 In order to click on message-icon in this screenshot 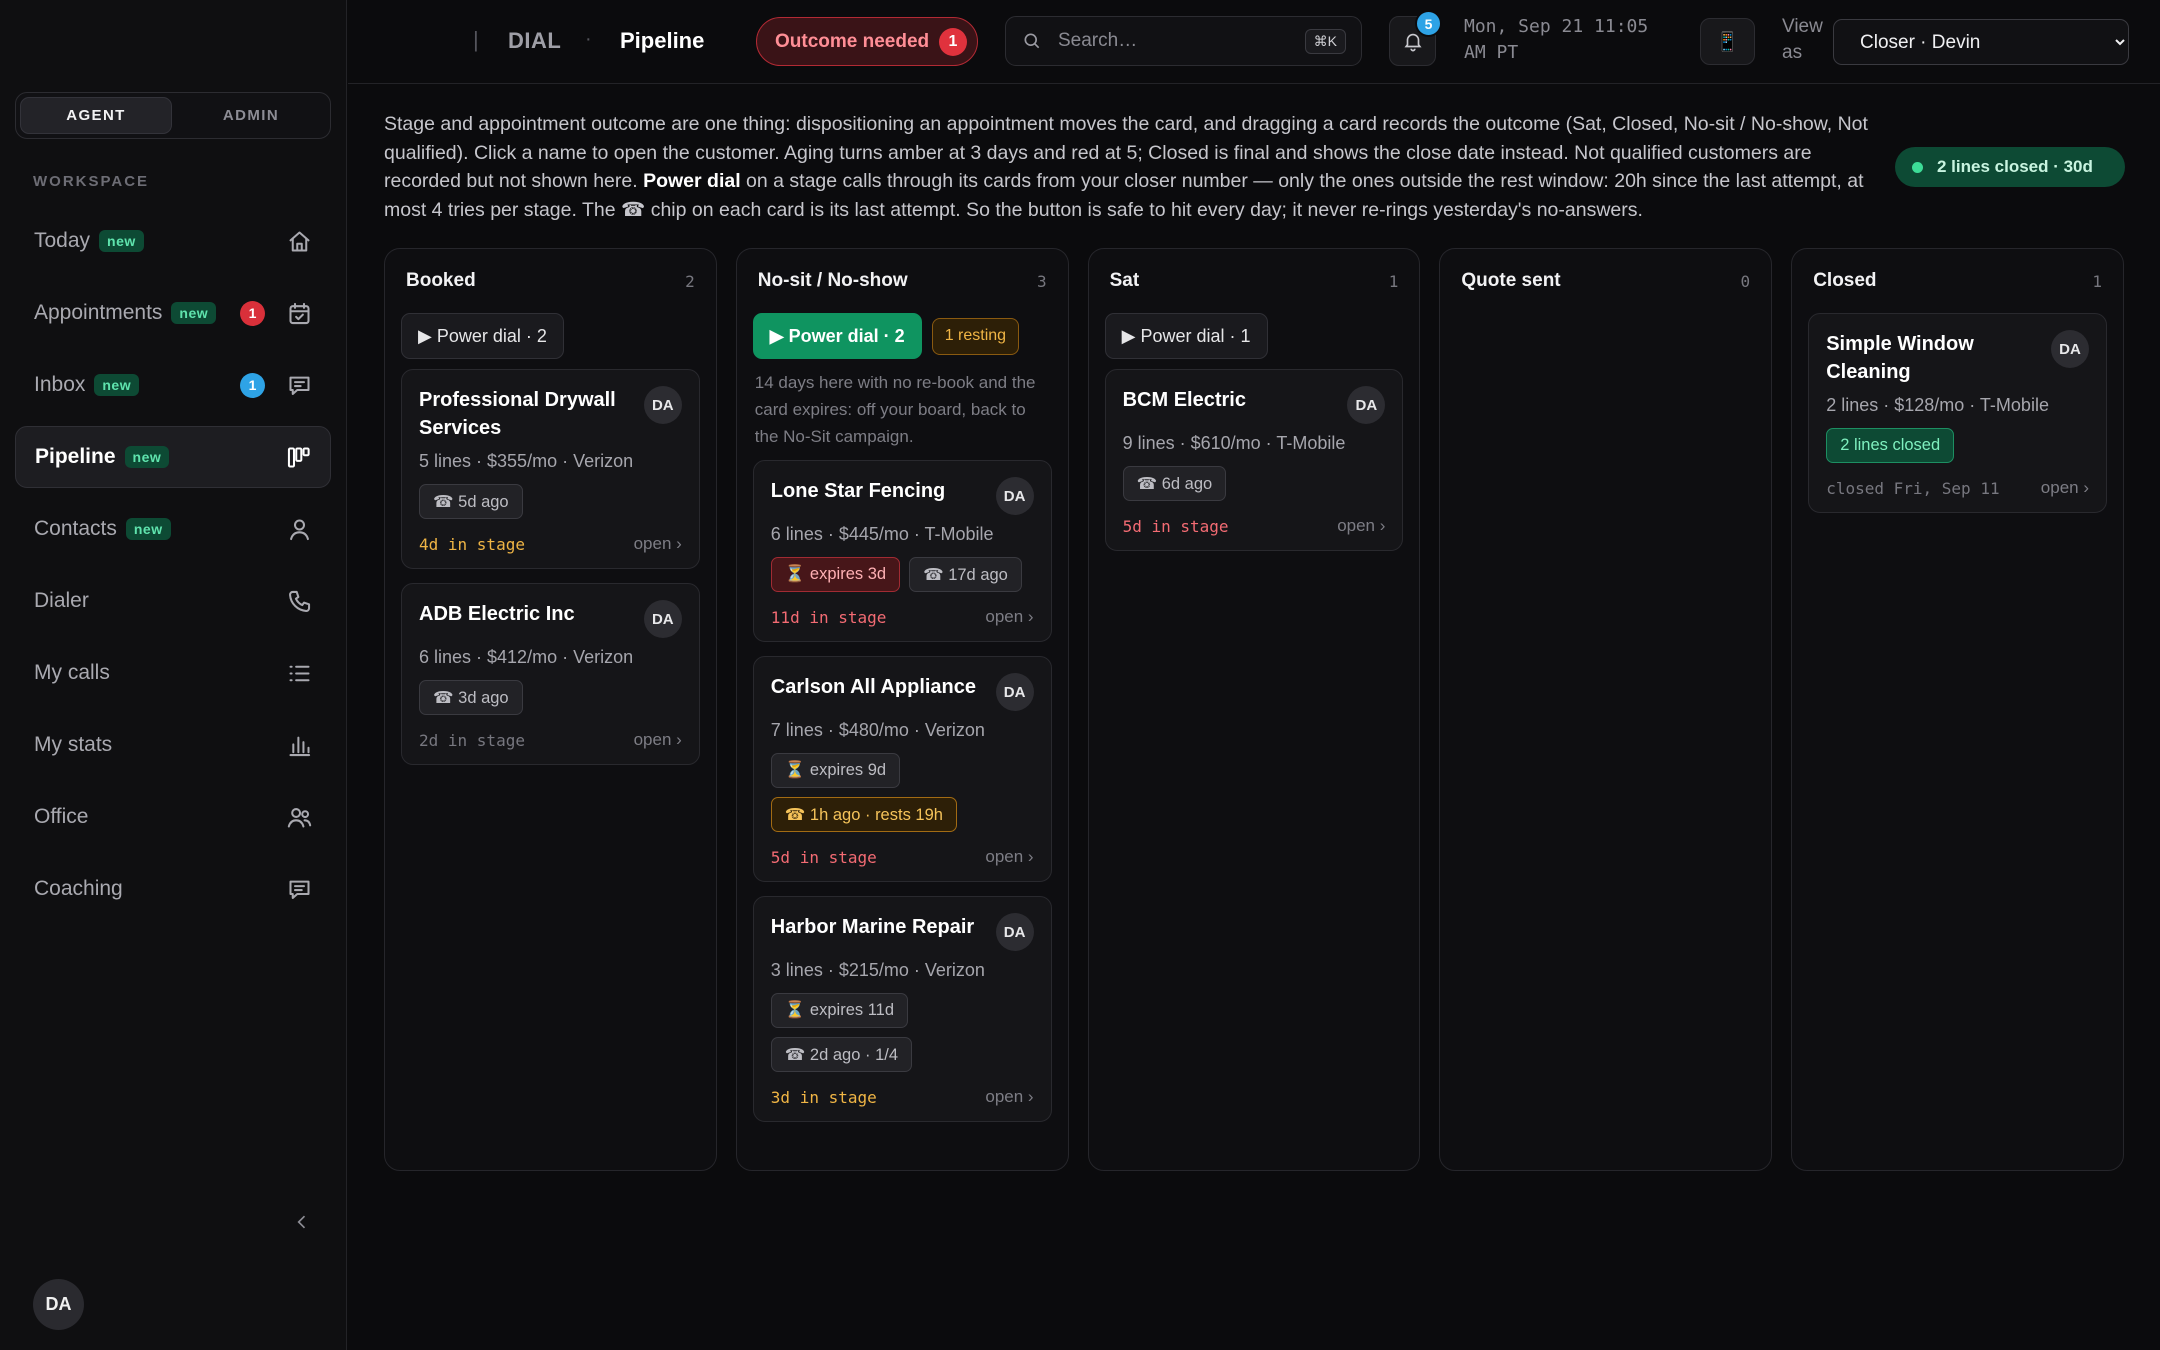, I will do `click(299, 385)`.